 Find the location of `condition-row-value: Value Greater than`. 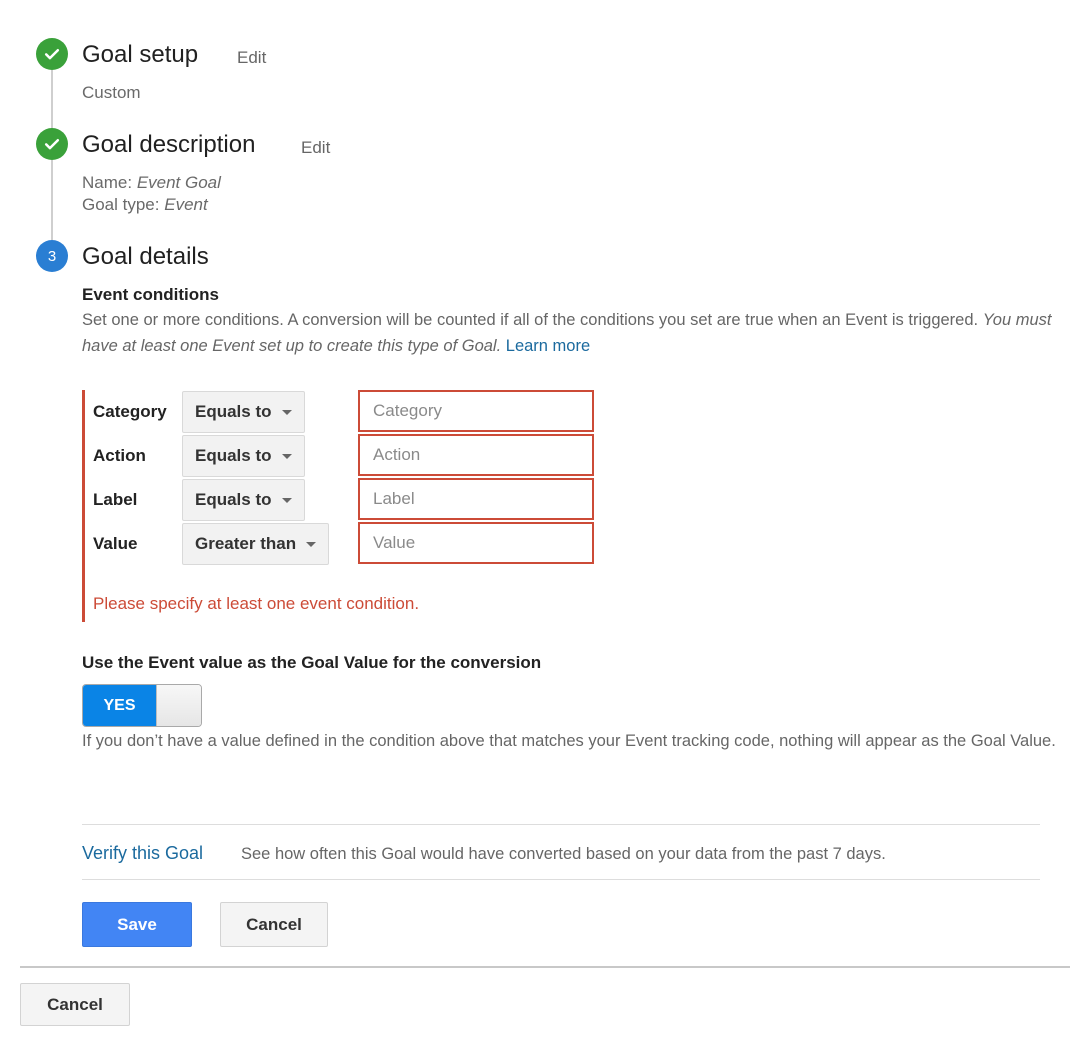

condition-row-value: Value Greater than is located at coordinates (365, 544).